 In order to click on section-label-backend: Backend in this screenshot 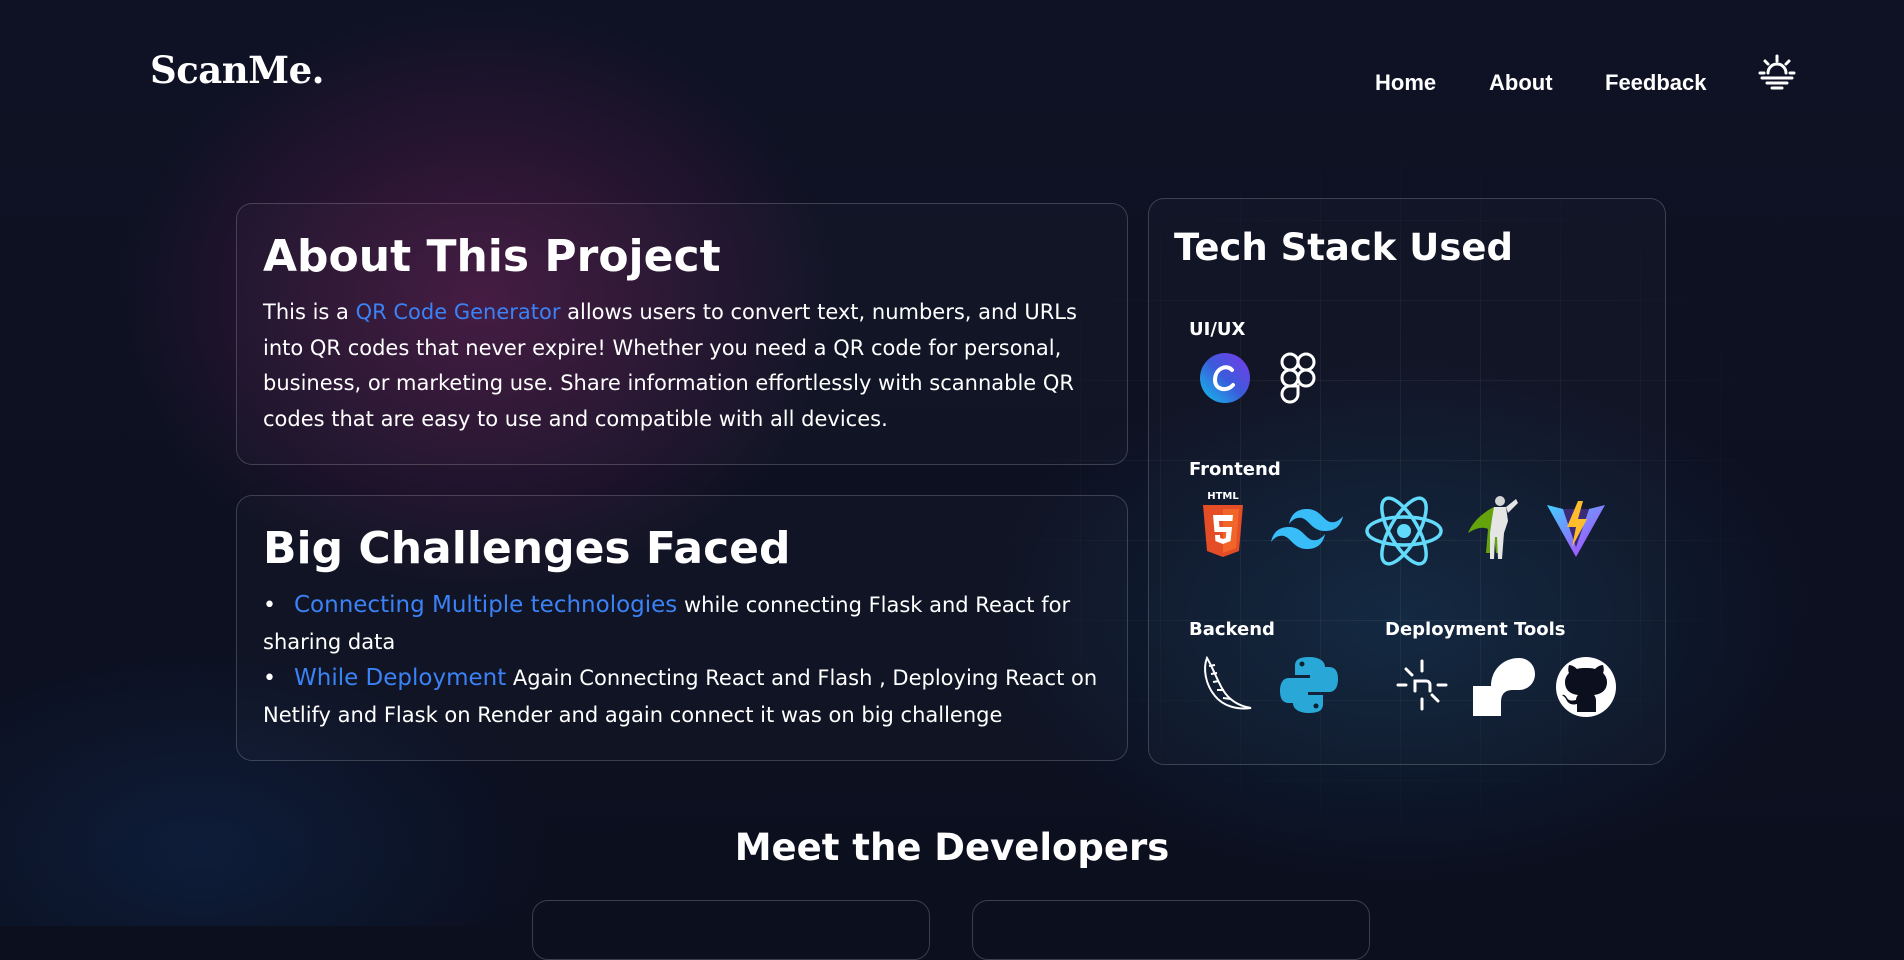, I will do `click(1232, 629)`.